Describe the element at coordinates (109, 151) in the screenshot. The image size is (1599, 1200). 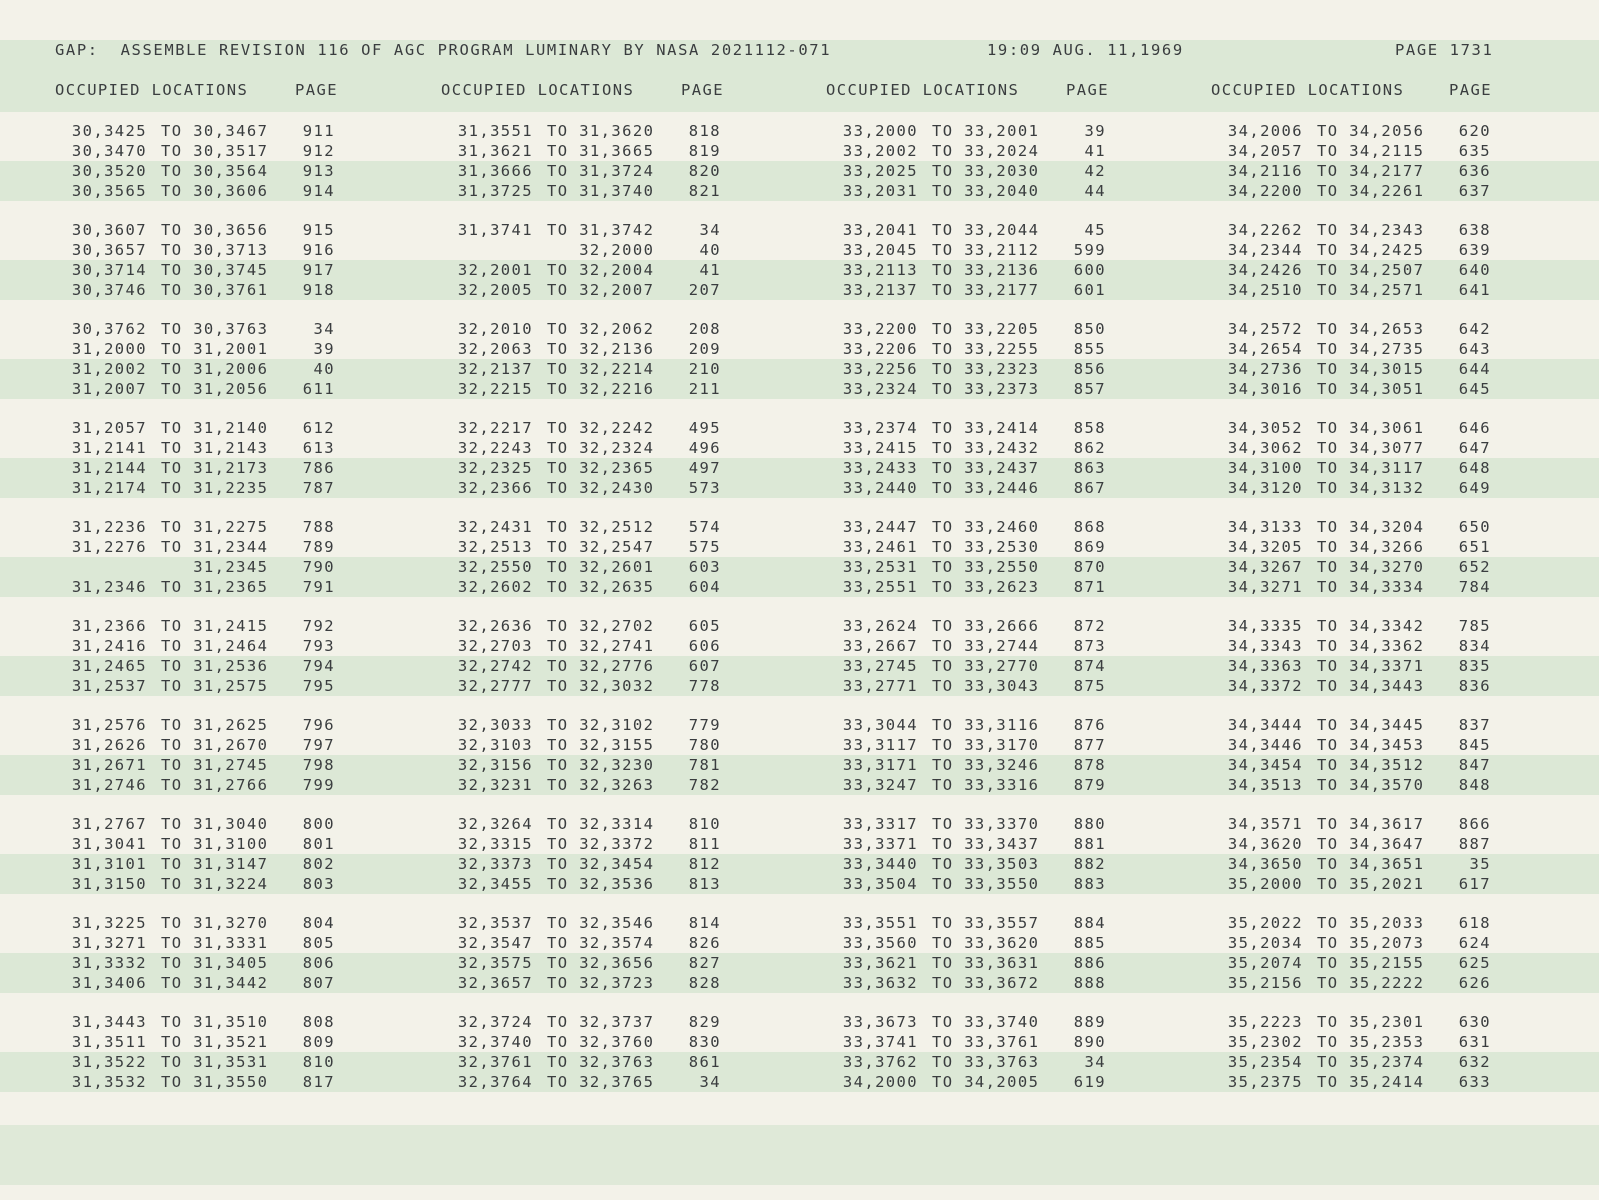
I see `location-from: 30,3470` at that location.